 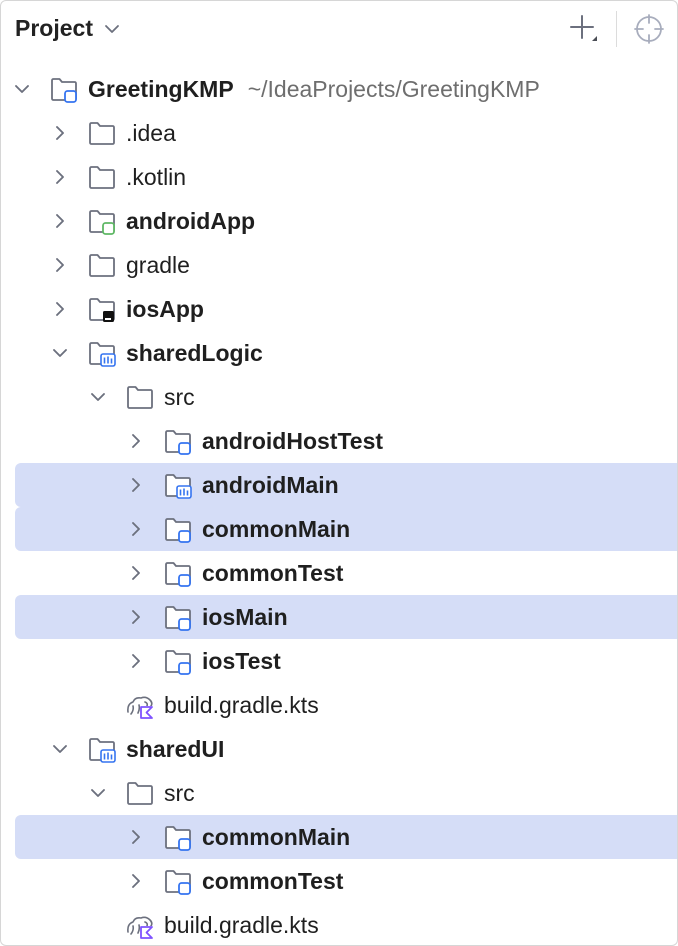 I want to click on android-module-folder-icon, so click(x=102, y=222).